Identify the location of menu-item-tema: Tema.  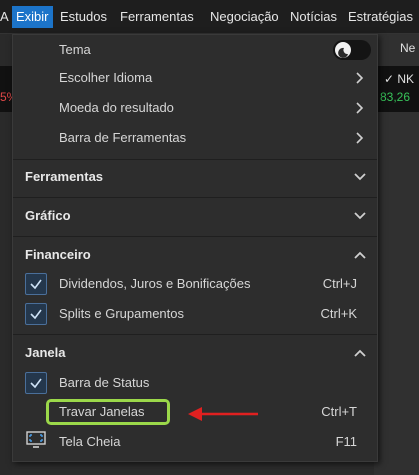
(195, 50).